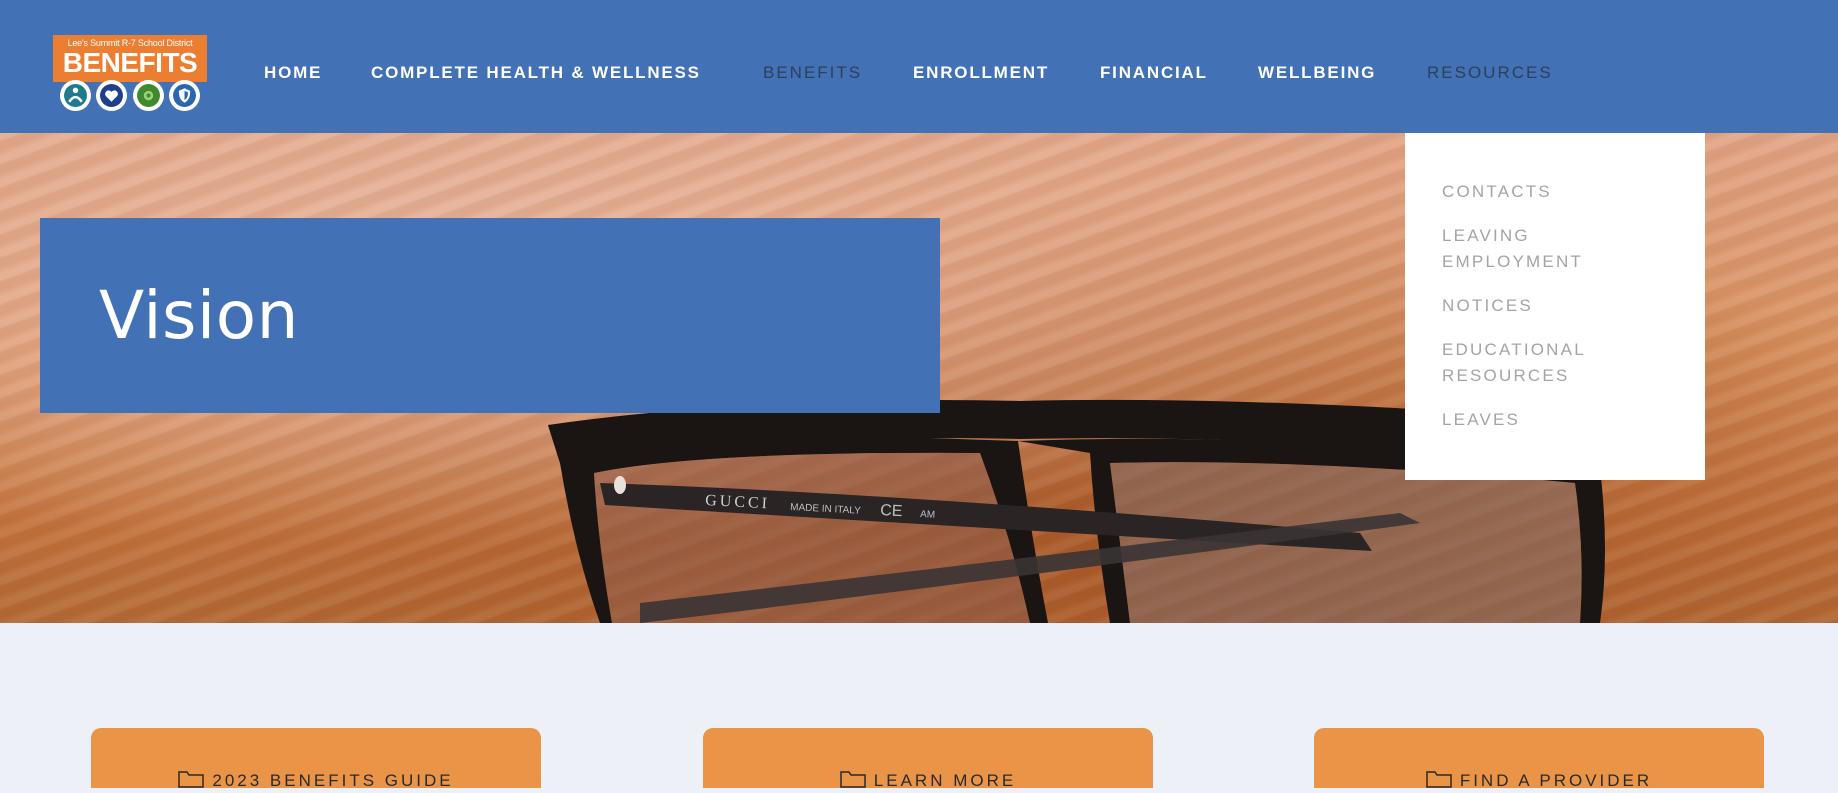  What do you see at coordinates (536, 73) in the screenshot?
I see `nav-complete-health-wellness: COMPLETE HEALTH & WELLNESS` at bounding box center [536, 73].